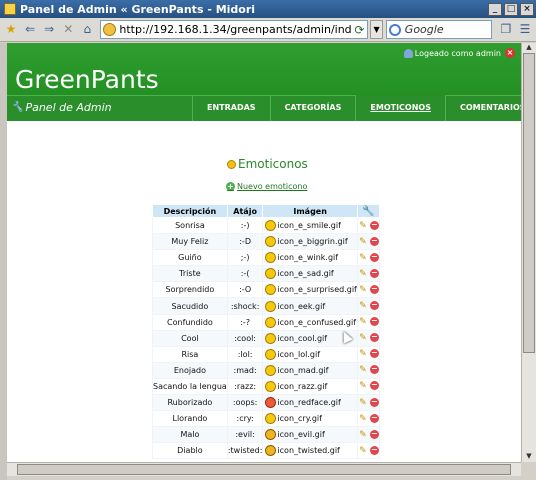  I want to click on emoticon-filename: icon_e_biggrin.gif, so click(312, 242).